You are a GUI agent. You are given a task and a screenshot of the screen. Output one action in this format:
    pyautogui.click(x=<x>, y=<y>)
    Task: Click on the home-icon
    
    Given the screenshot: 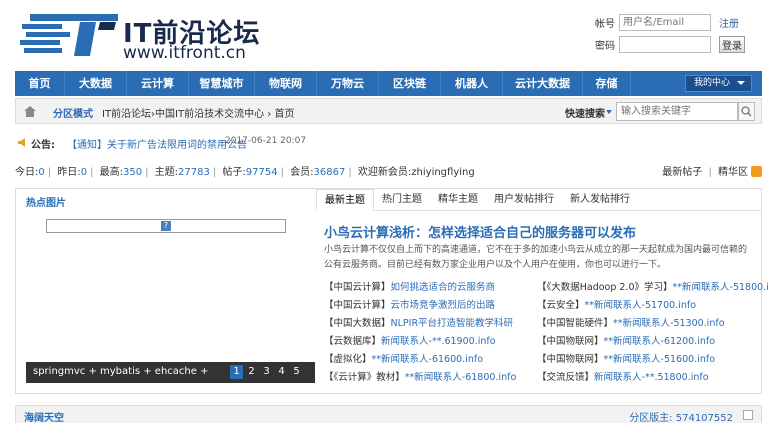 What is the action you would take?
    pyautogui.click(x=30, y=111)
    